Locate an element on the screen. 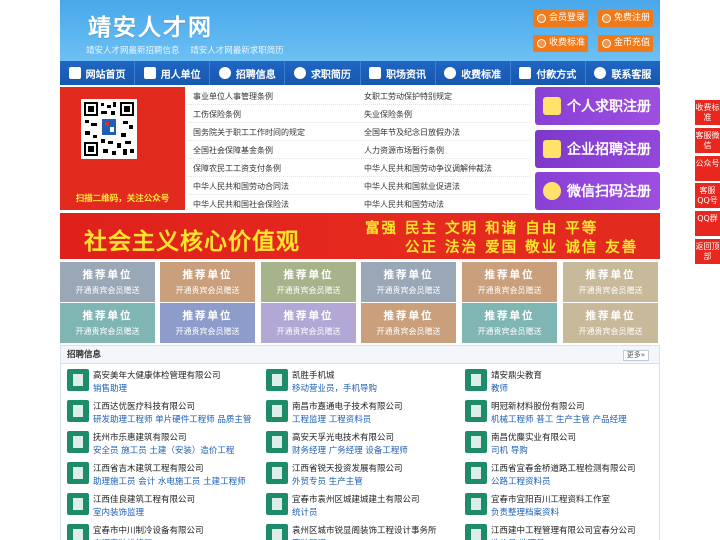 The image size is (720, 540). pricing-button: 收费标准 is located at coordinates (560, 43).